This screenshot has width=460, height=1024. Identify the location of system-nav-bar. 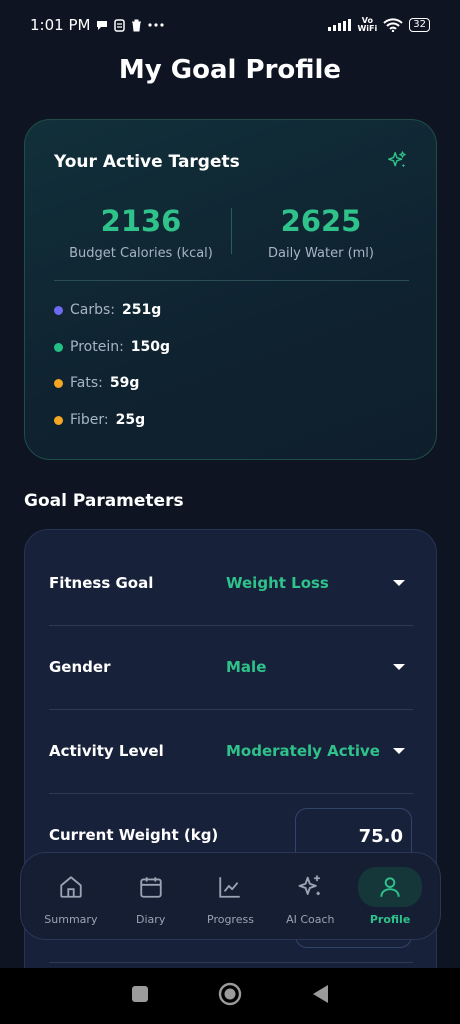
(230, 996).